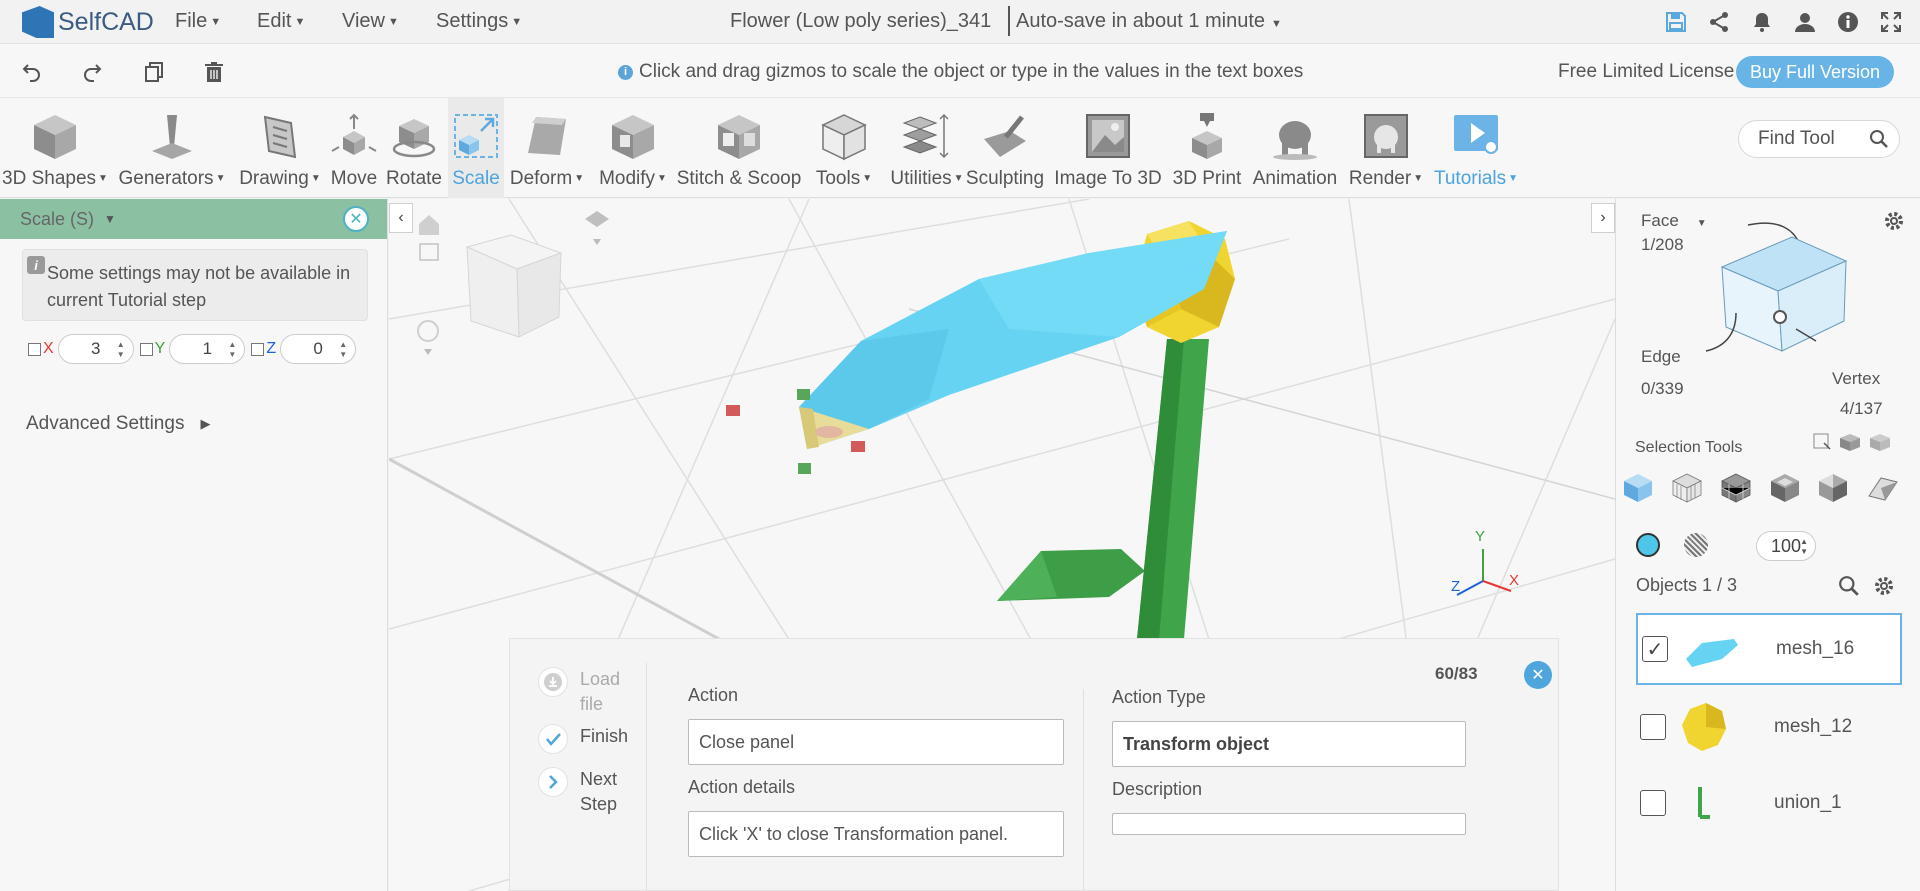 The height and width of the screenshot is (891, 1920). I want to click on mesh-16-thumbnail, so click(1712, 653).